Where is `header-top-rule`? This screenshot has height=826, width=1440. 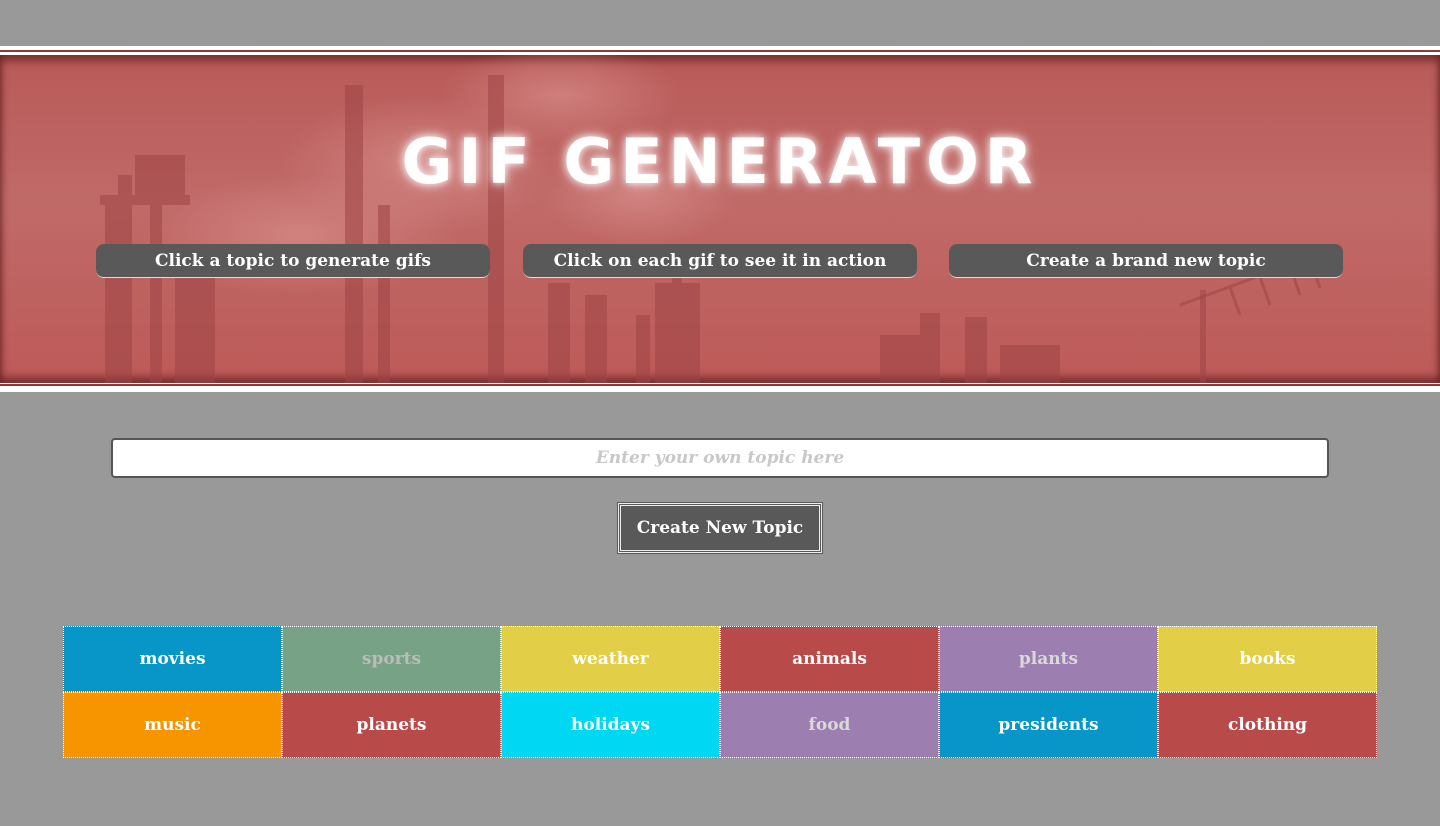 header-top-rule is located at coordinates (720, 51).